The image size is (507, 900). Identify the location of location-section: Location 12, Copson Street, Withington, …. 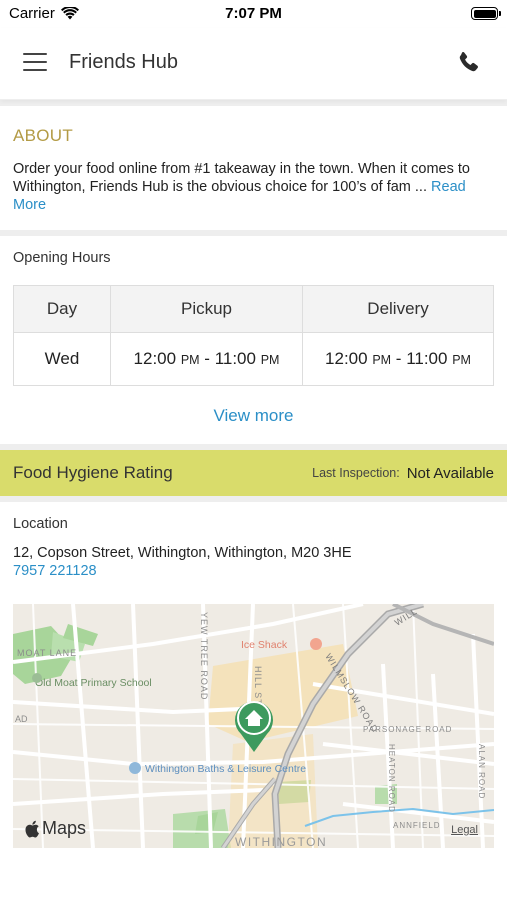
(253, 540).